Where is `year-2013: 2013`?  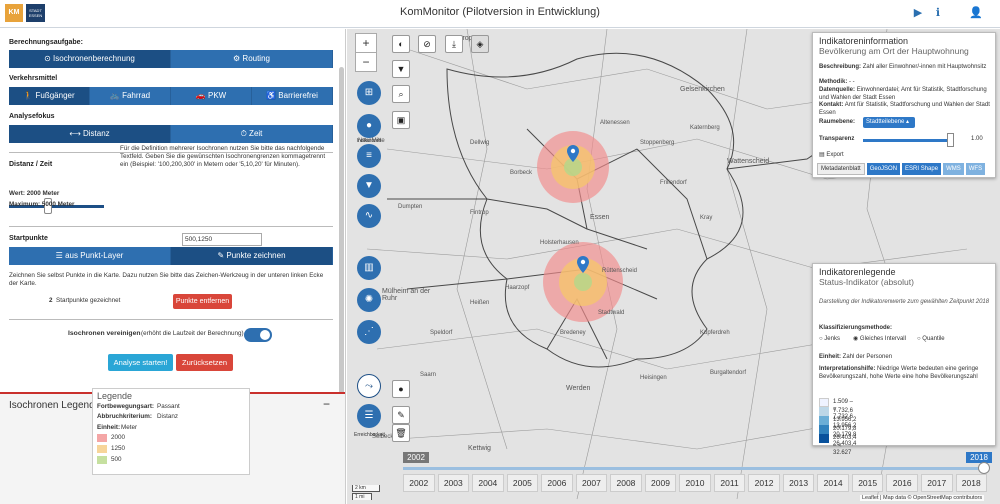
year-2013: 2013 is located at coordinates (798, 483).